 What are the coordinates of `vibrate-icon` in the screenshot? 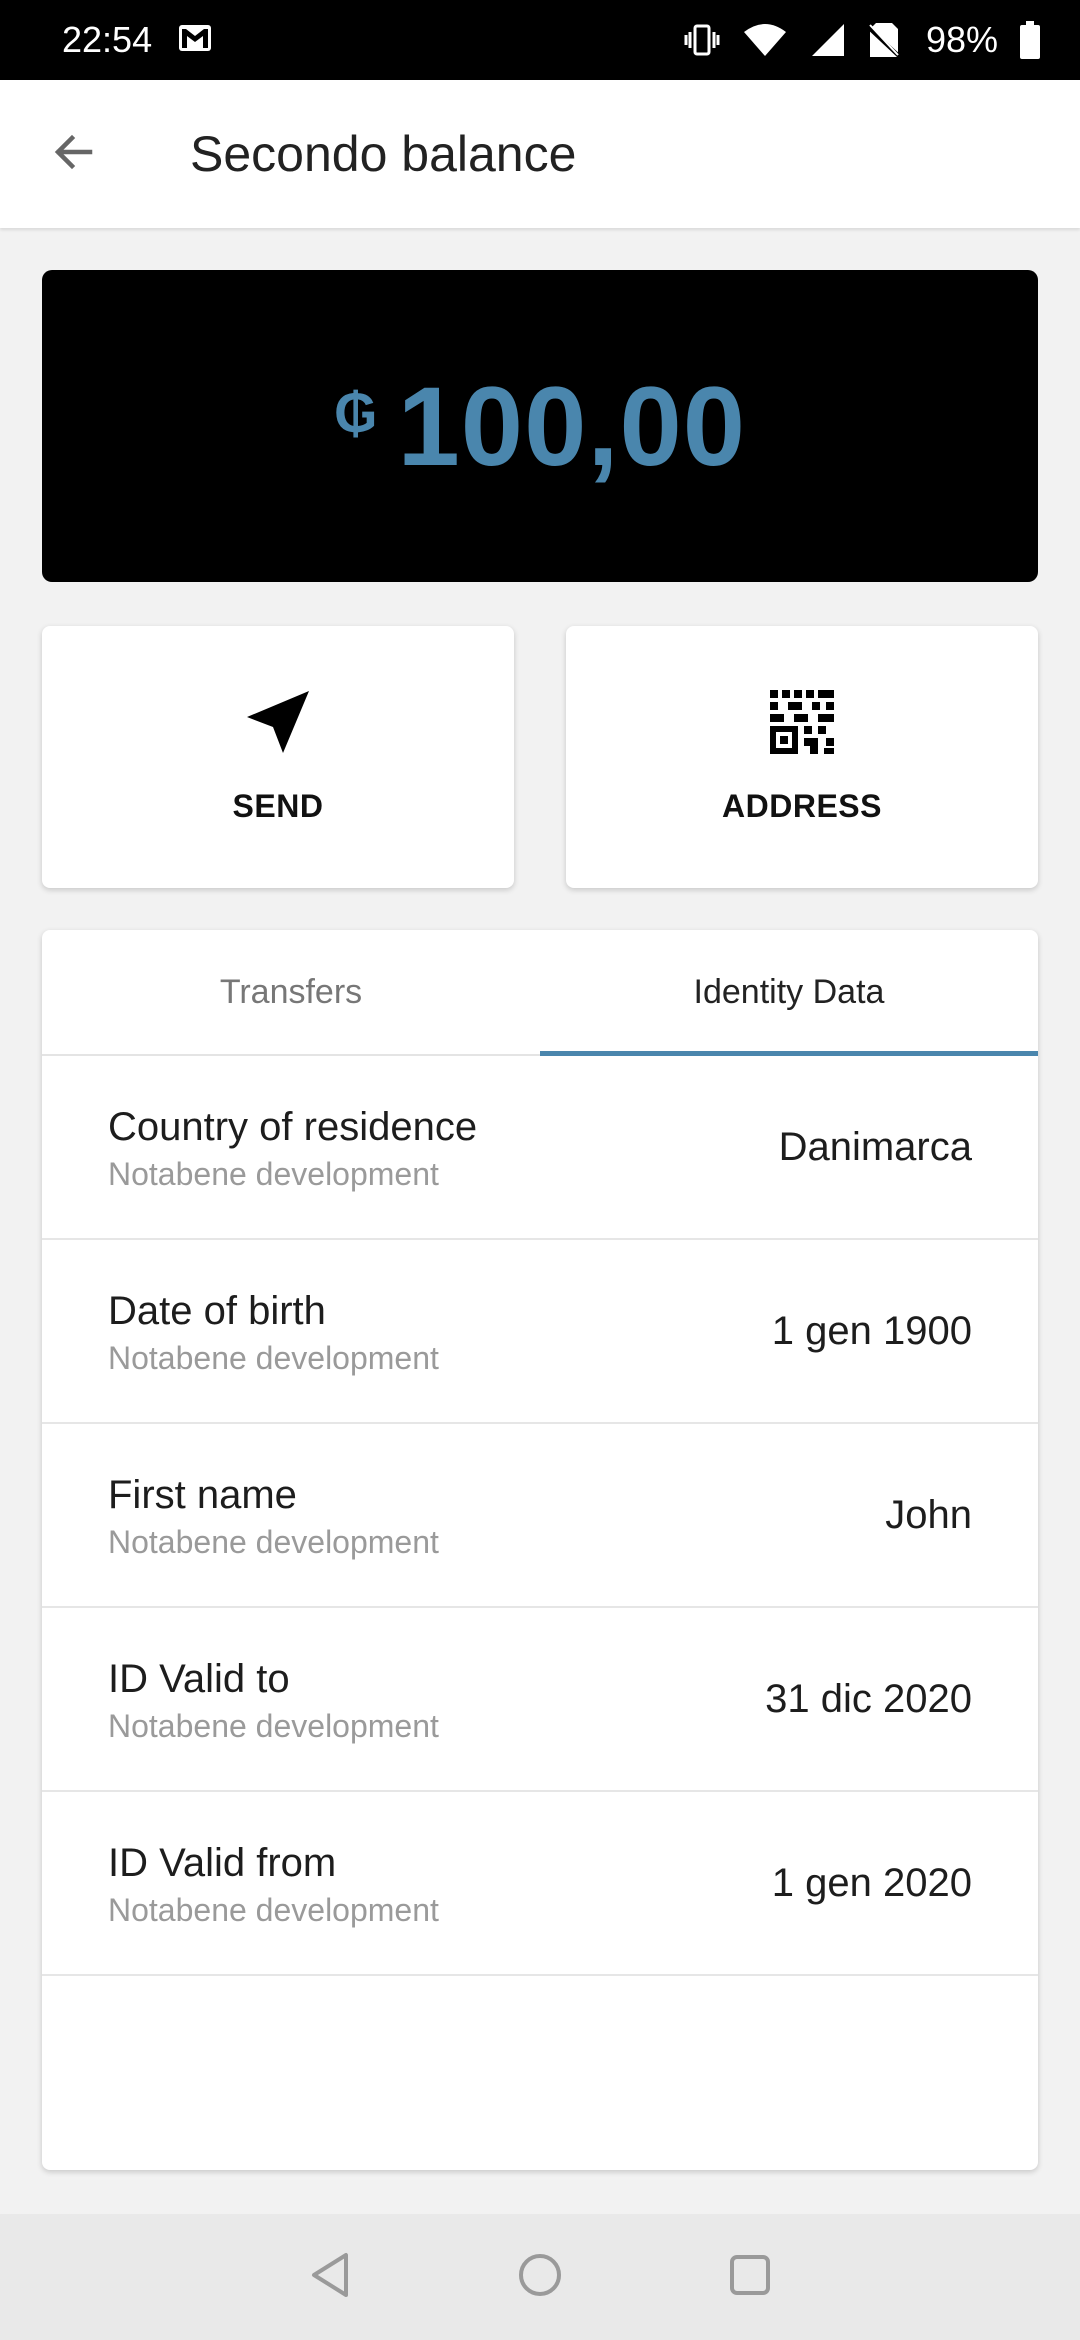 It's located at (702, 40).